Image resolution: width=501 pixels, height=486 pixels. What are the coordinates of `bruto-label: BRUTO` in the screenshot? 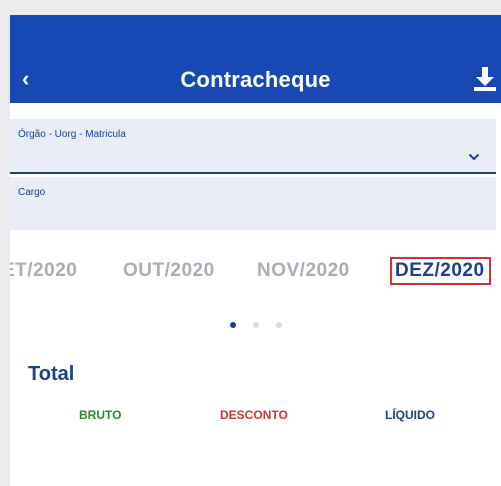 It's located at (100, 415).